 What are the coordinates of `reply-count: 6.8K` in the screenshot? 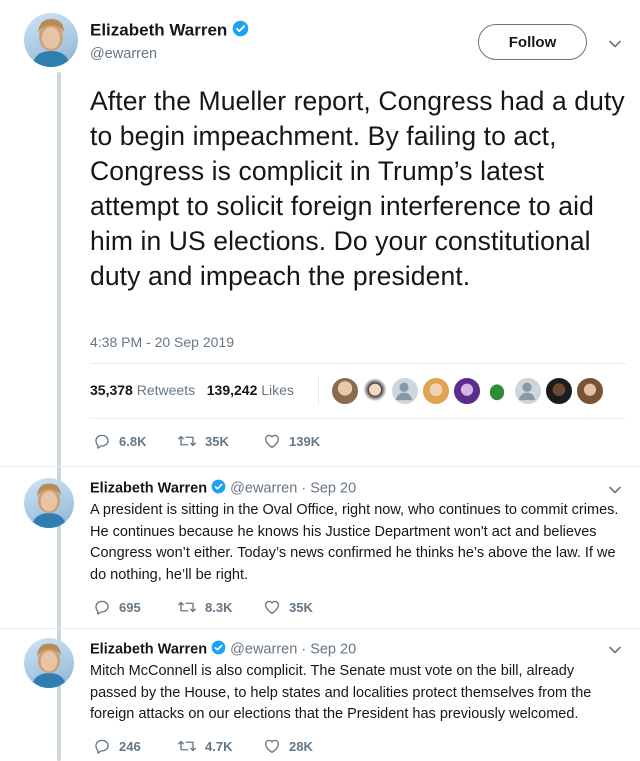 It's located at (133, 441).